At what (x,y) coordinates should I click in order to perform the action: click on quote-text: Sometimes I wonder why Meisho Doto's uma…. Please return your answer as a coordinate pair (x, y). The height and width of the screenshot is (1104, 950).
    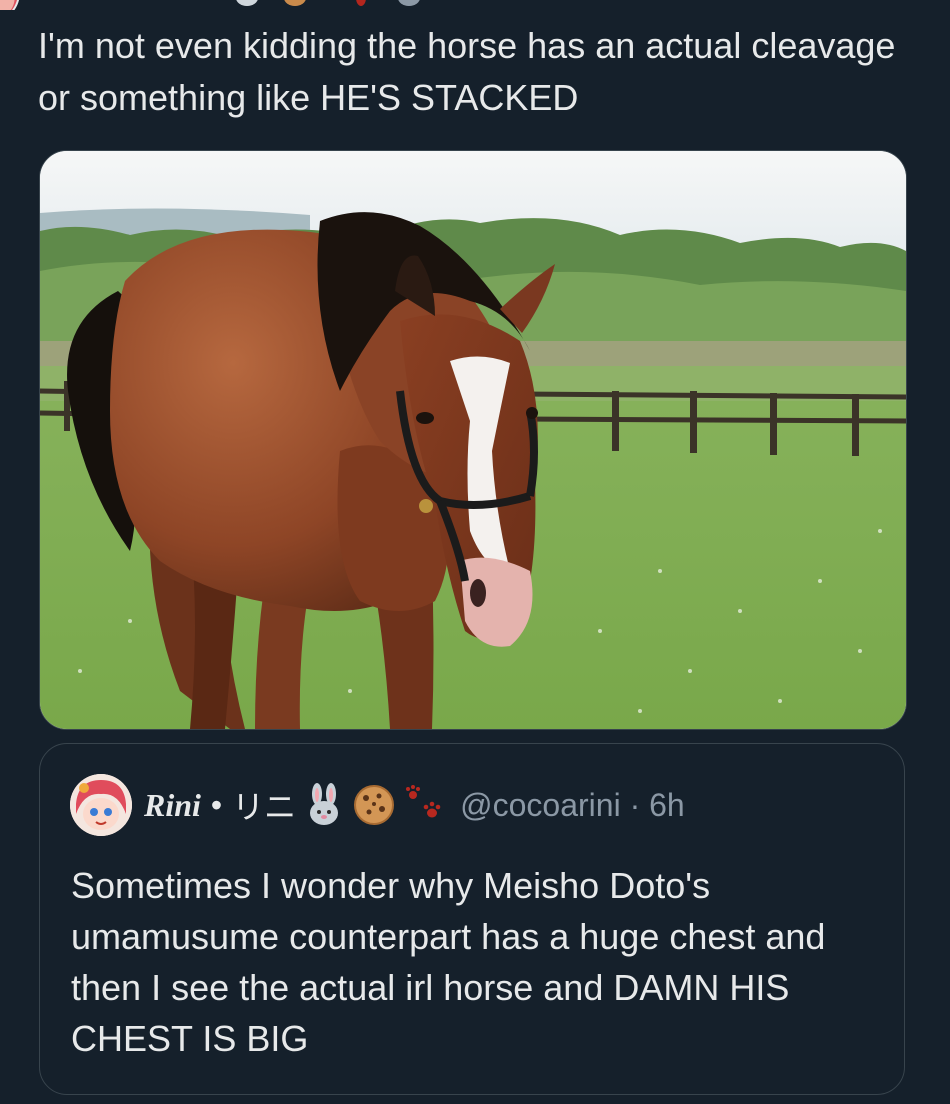
    Looking at the image, I should click on (448, 962).